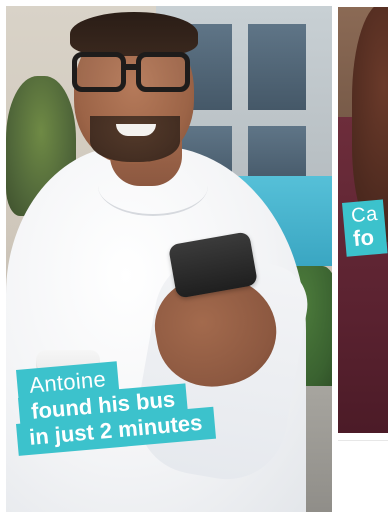 This screenshot has height=515, width=388. I want to click on building-window, so click(277, 67).